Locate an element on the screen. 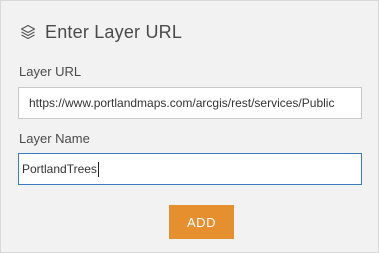 This screenshot has height=253, width=379. add-button: ADD is located at coordinates (201, 222).